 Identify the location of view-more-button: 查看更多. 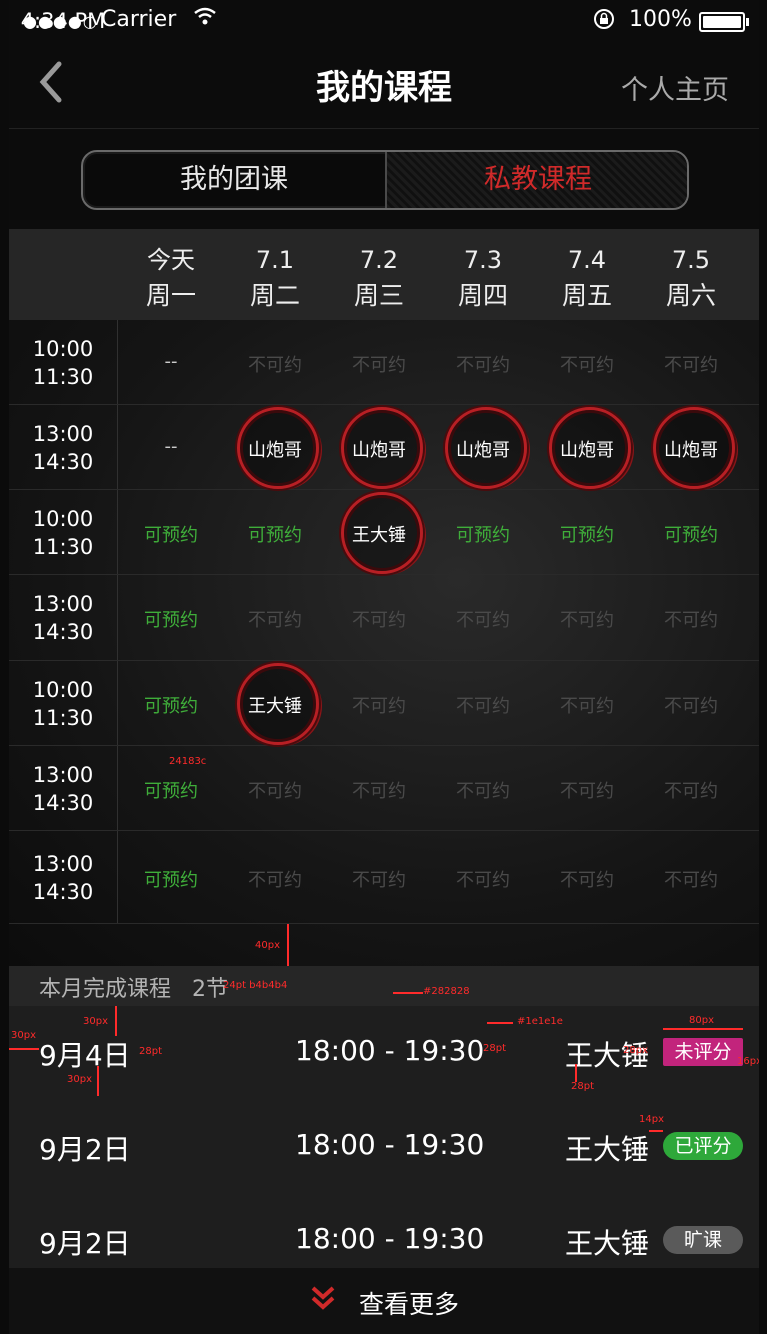
(384, 1301).